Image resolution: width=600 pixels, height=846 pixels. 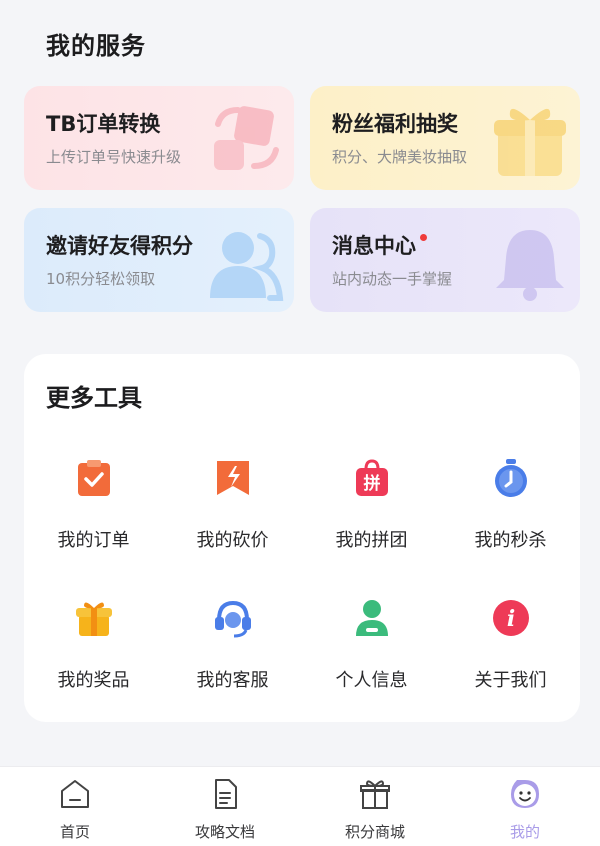 What do you see at coordinates (525, 809) in the screenshot?
I see `tab-mine: 我的` at bounding box center [525, 809].